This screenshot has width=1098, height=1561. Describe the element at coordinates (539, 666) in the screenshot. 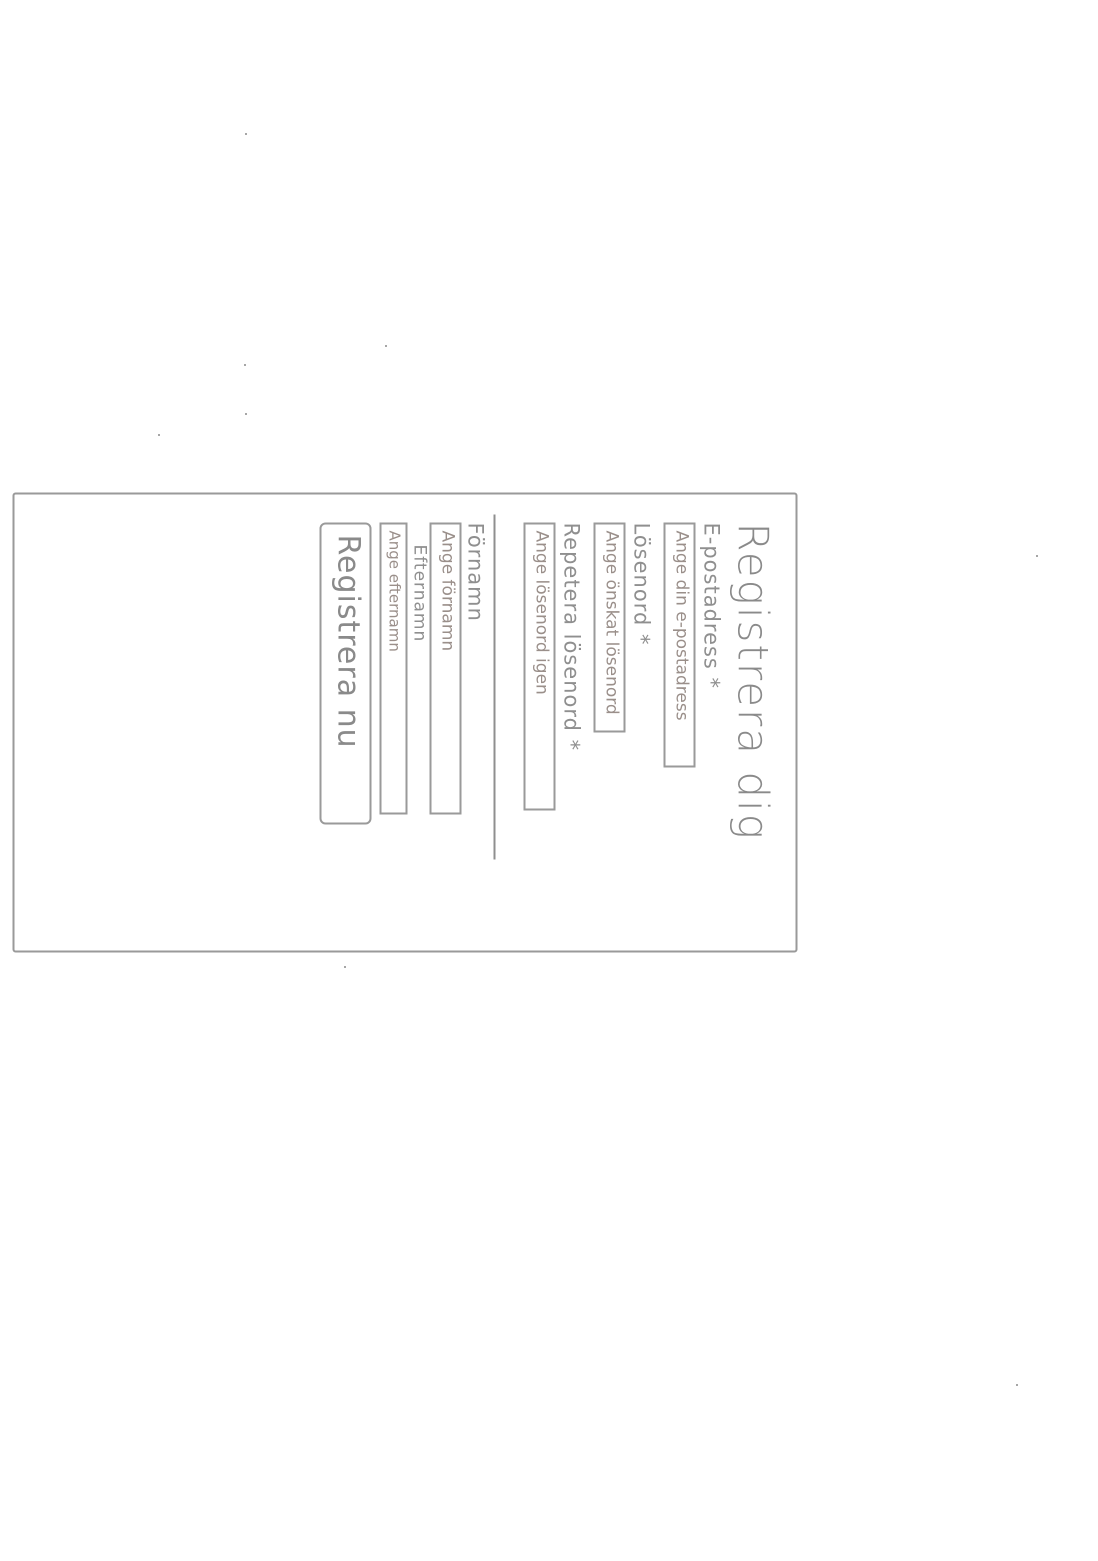

I see `repeat-password-field: Ange lösenord igen` at that location.